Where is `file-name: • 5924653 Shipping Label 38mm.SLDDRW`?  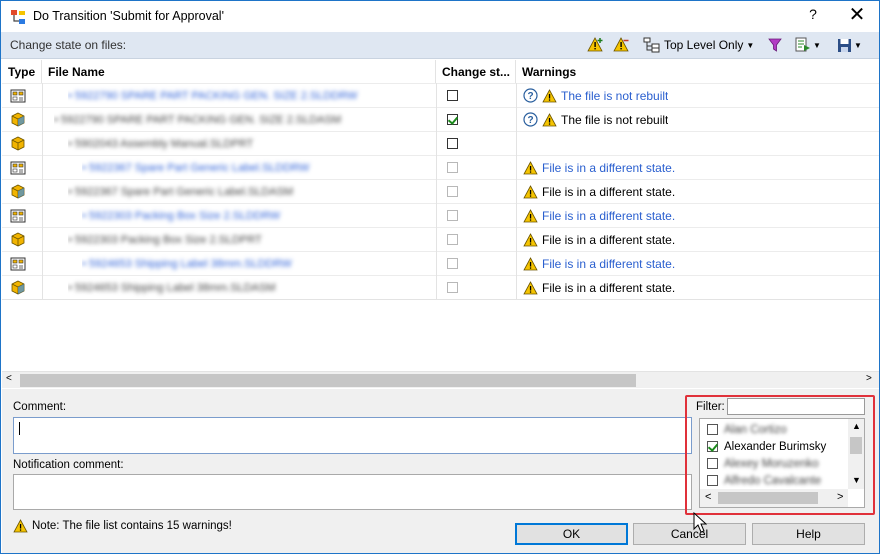 file-name: • 5924653 Shipping Label 38mm.SLDDRW is located at coordinates (258, 263).